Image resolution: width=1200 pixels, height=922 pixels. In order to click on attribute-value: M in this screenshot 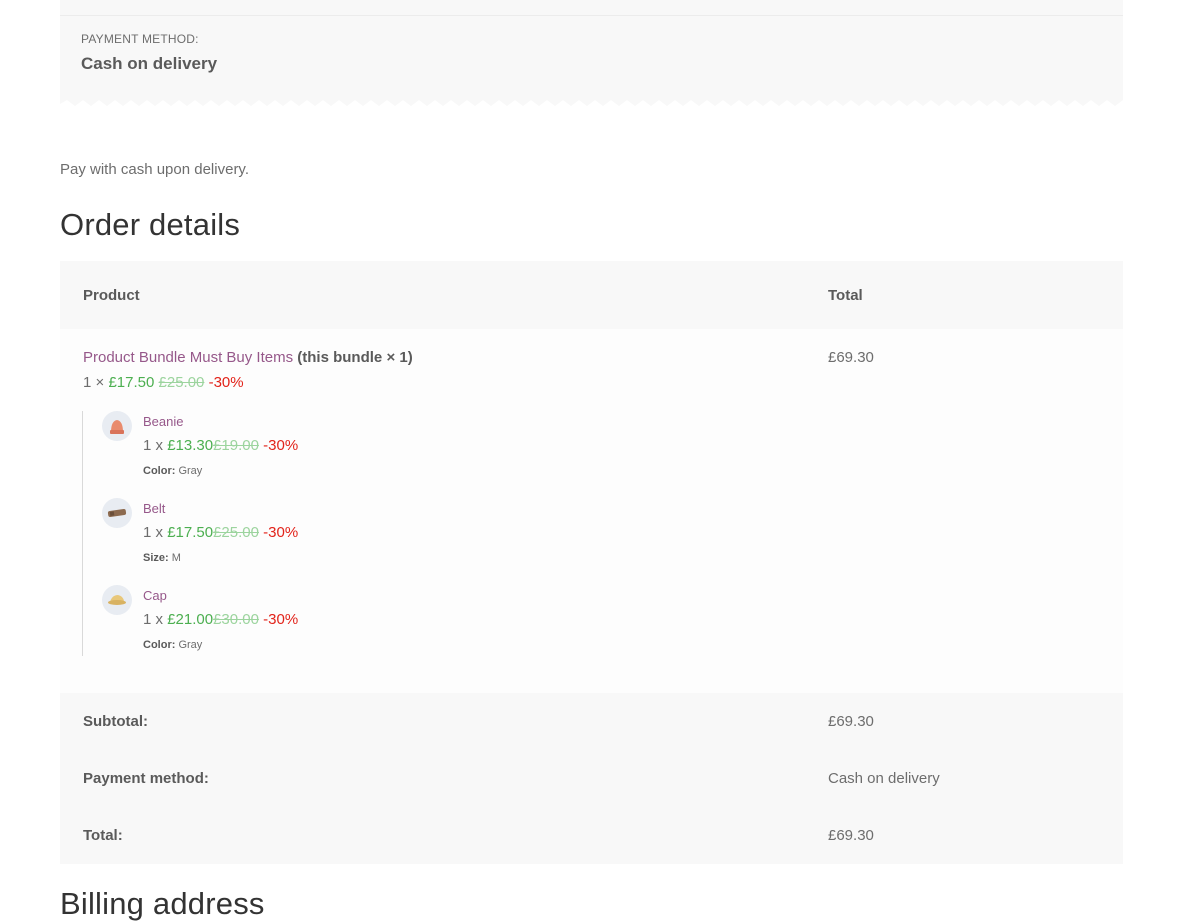, I will do `click(176, 558)`.